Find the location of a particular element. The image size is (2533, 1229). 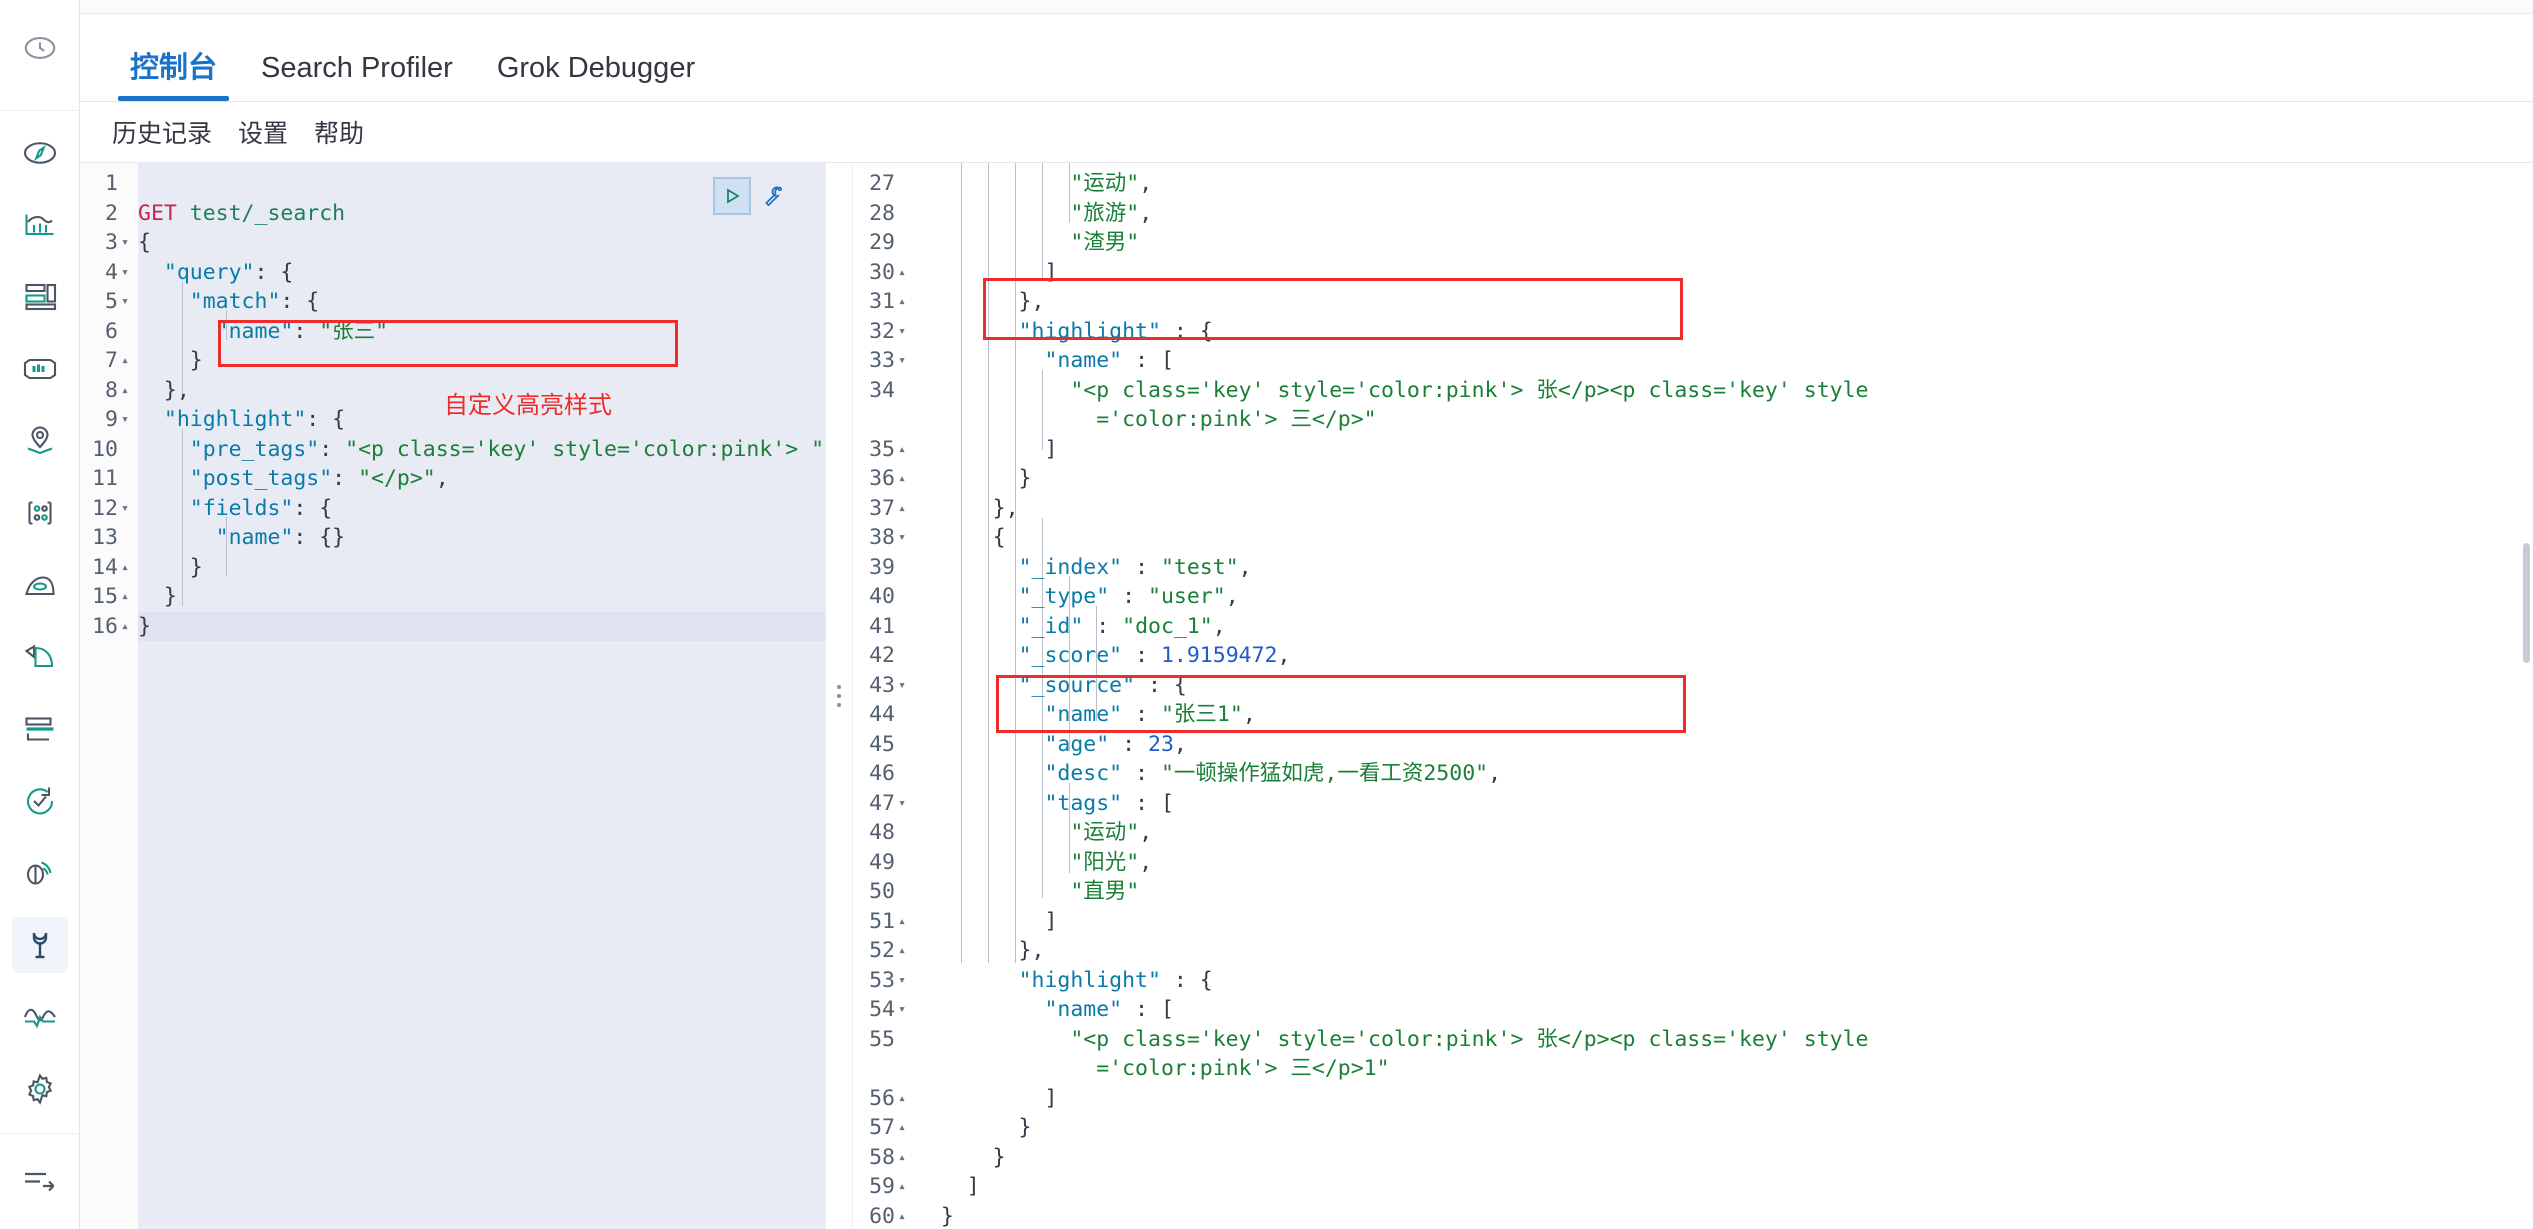

dashboard-icon is located at coordinates (40, 297).